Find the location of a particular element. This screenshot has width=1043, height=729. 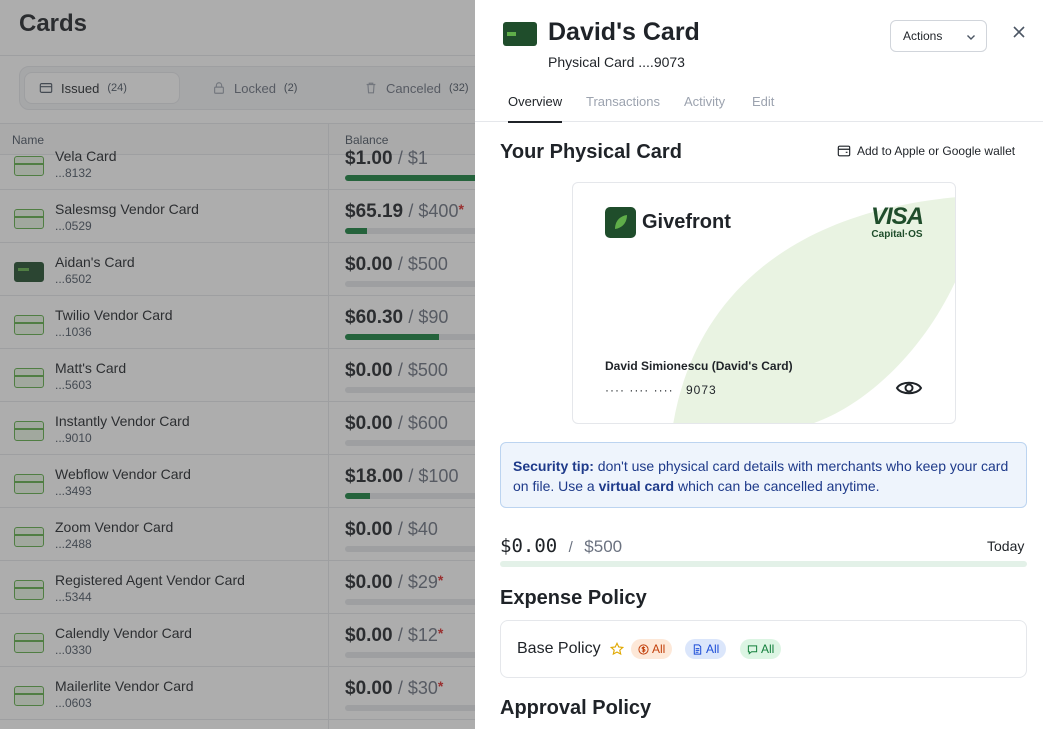

add-to-wallet-label: Add to Apple or Google wallet is located at coordinates (936, 151).